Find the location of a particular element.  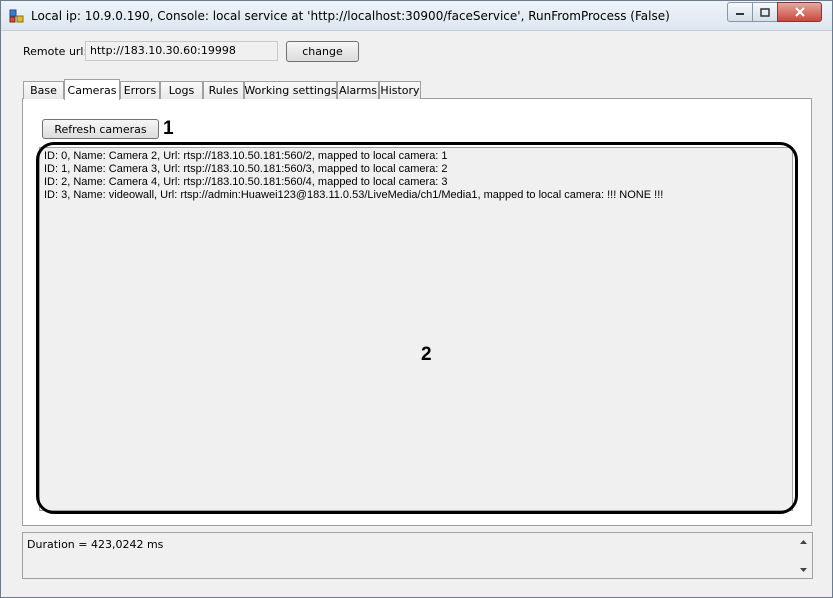

tab-history: History is located at coordinates (400, 90).